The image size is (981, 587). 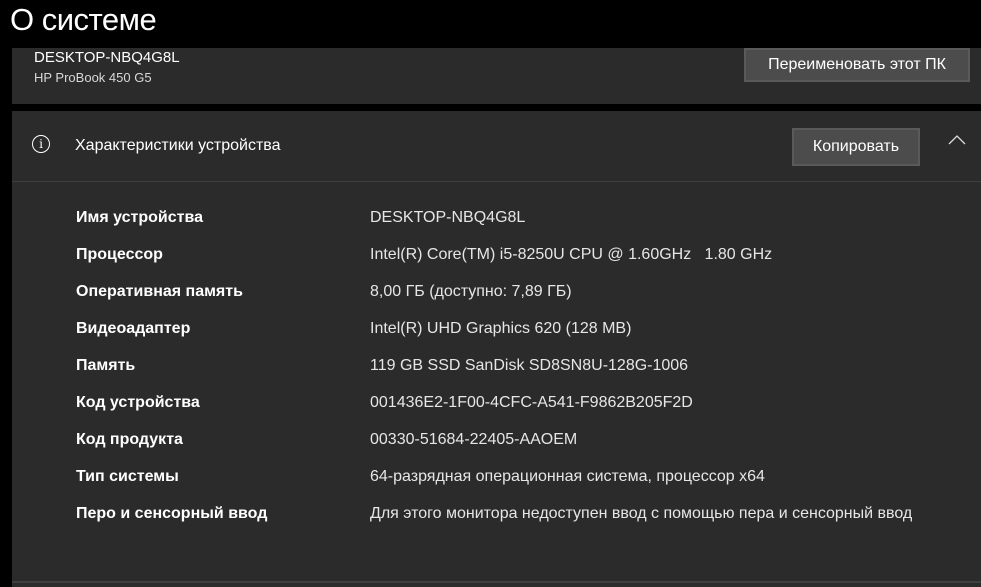 I want to click on spec-value: 00330-51684-22405-AAOEM, so click(x=474, y=439).